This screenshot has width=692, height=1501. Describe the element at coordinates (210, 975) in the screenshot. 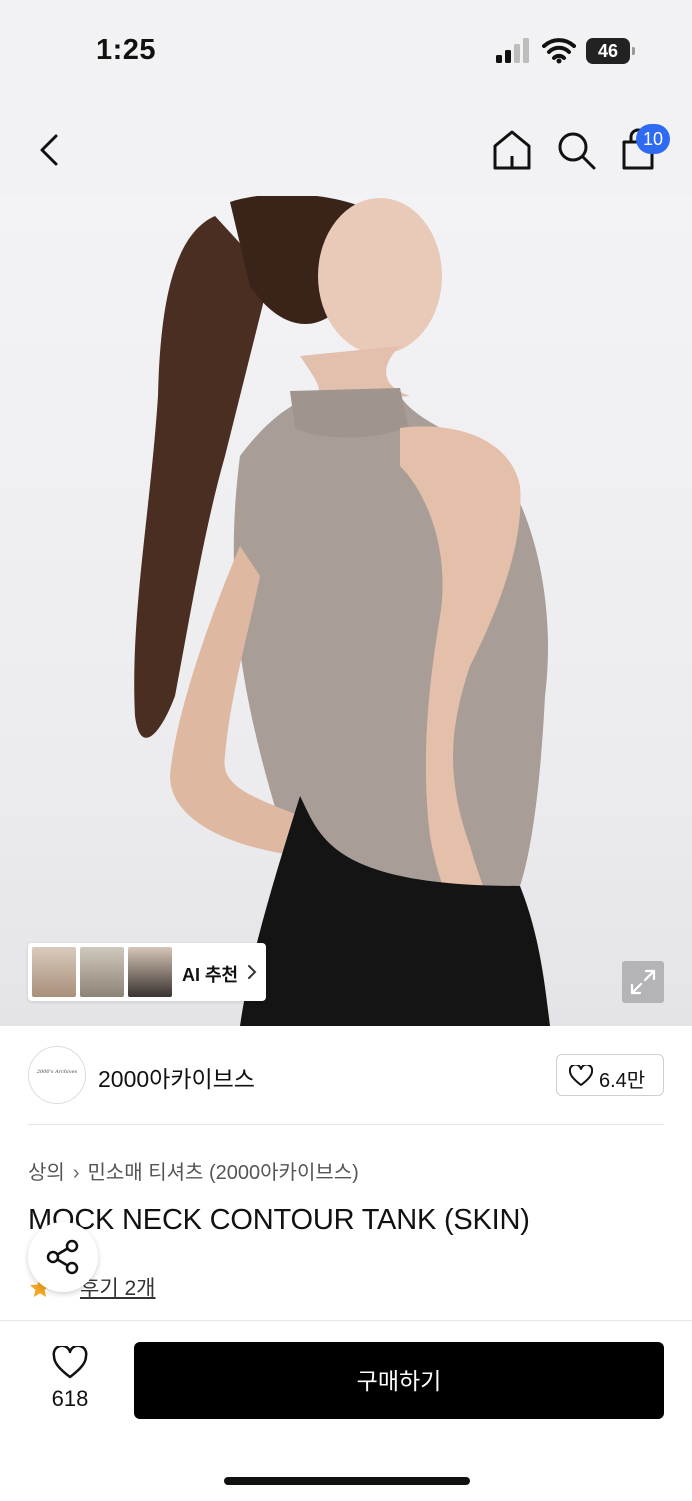

I see `ai-recommend-label: AI 추천` at that location.